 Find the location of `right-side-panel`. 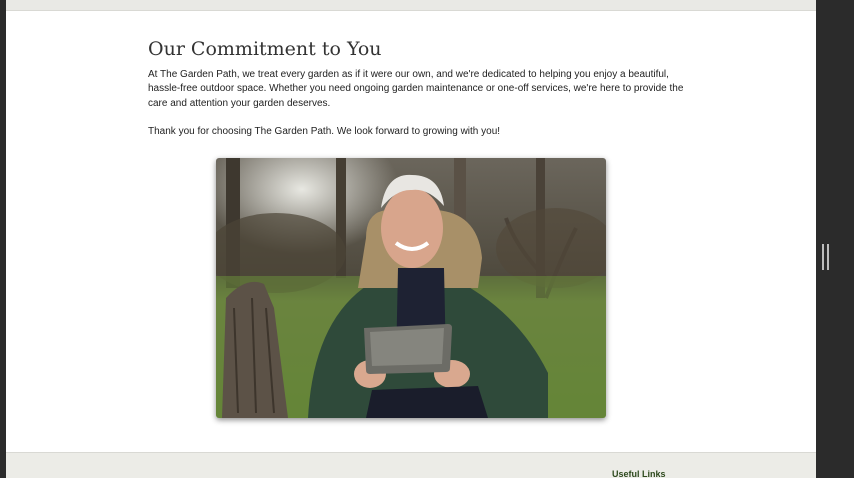

right-side-panel is located at coordinates (835, 239).